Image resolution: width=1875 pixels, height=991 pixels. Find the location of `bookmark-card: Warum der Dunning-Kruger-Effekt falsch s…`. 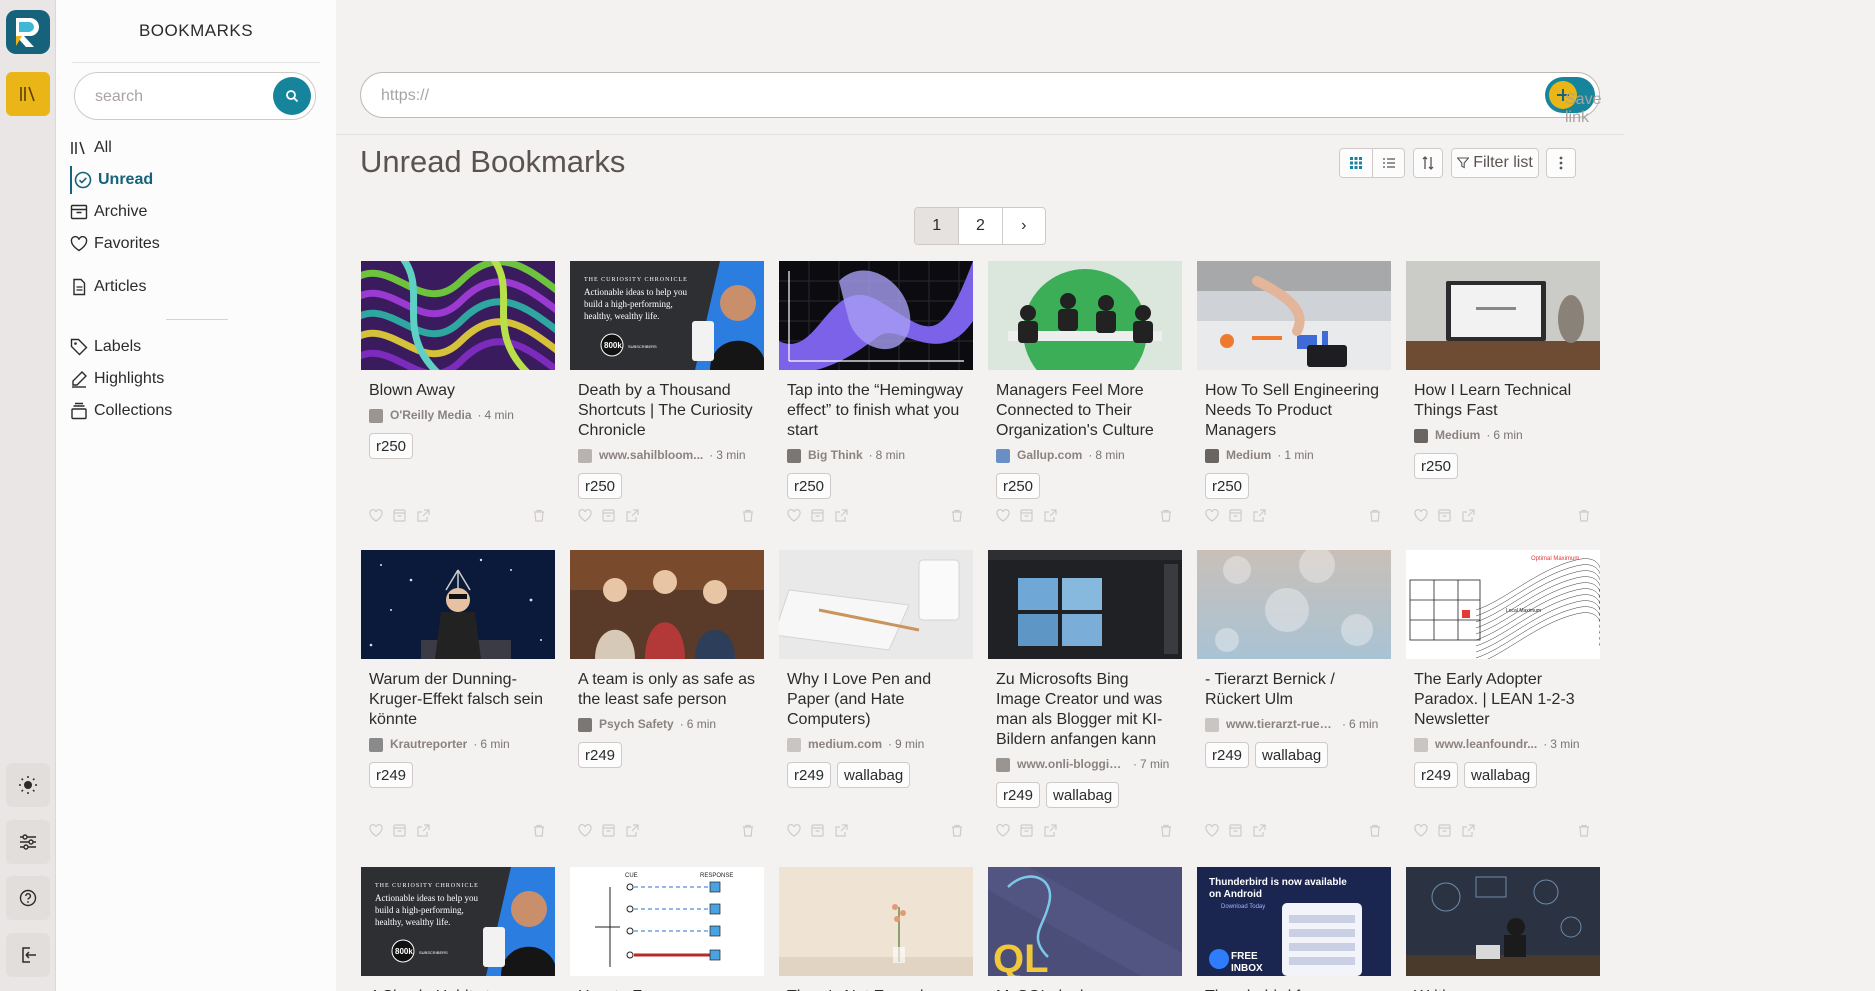

bookmark-card: Warum der Dunning-Kruger-Effekt falsch s… is located at coordinates (458, 669).